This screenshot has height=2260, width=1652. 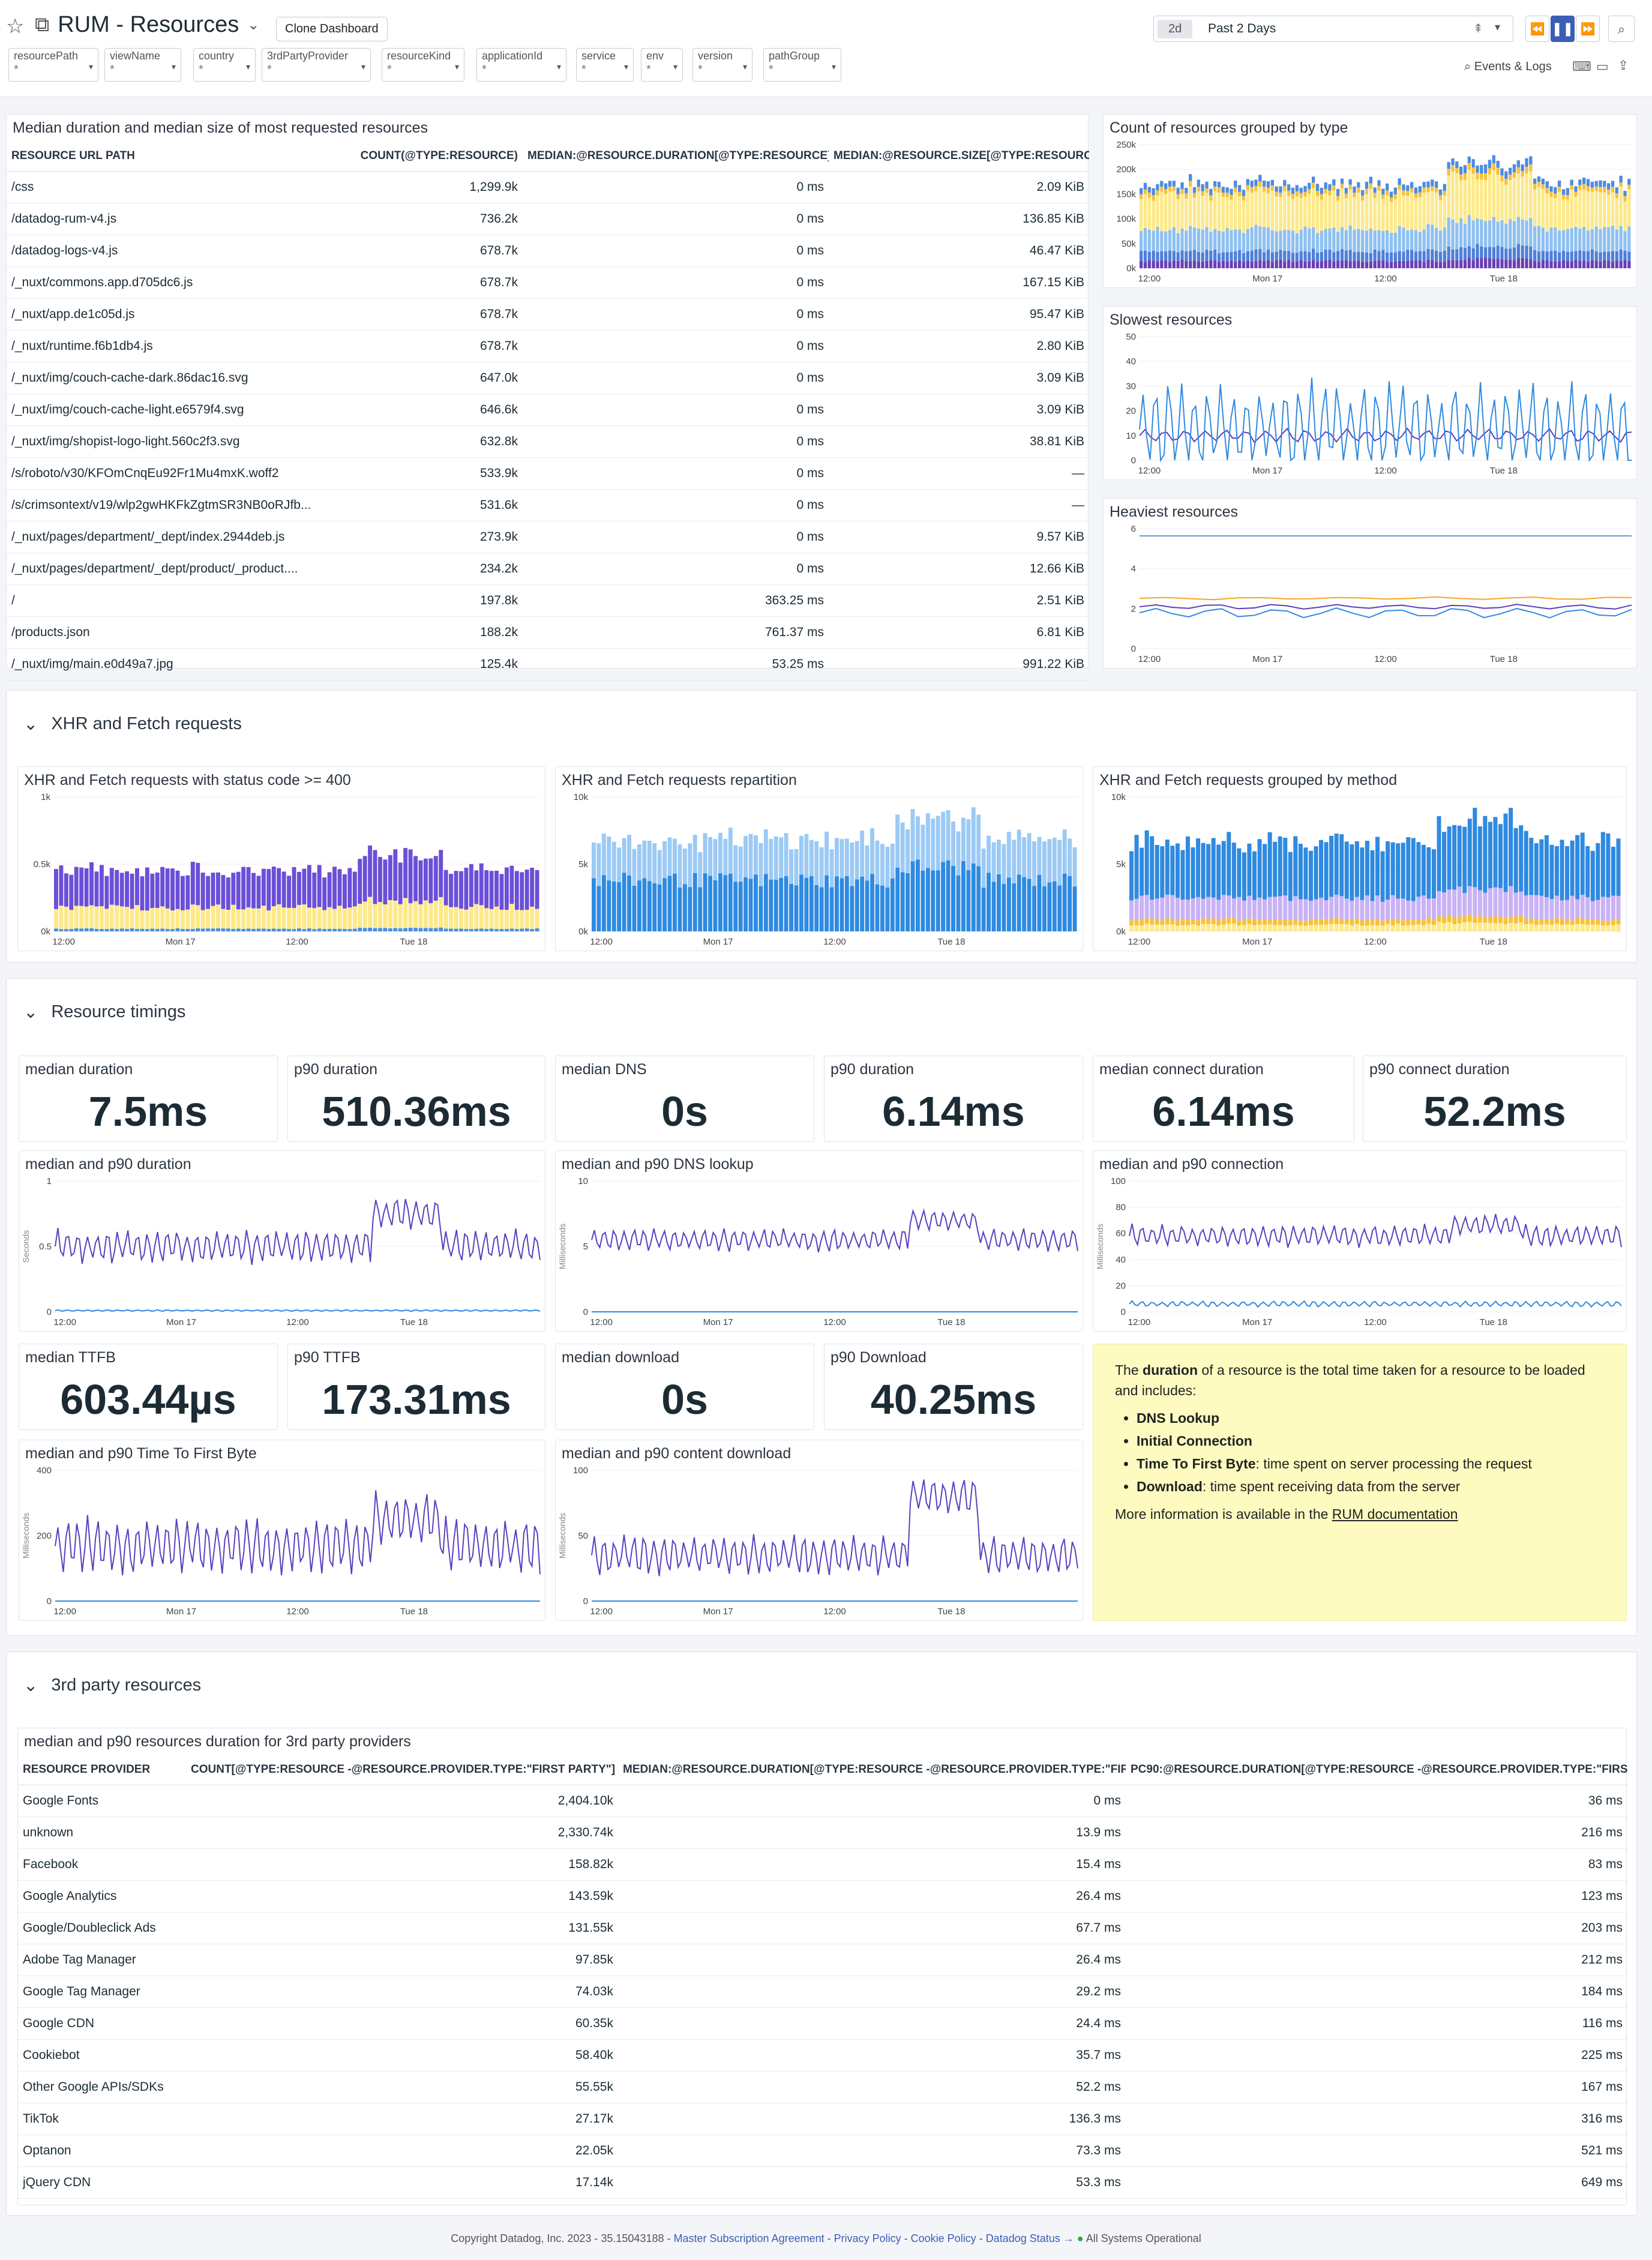 What do you see at coordinates (1602, 66) in the screenshot?
I see `tv-mode-icon: ▭` at bounding box center [1602, 66].